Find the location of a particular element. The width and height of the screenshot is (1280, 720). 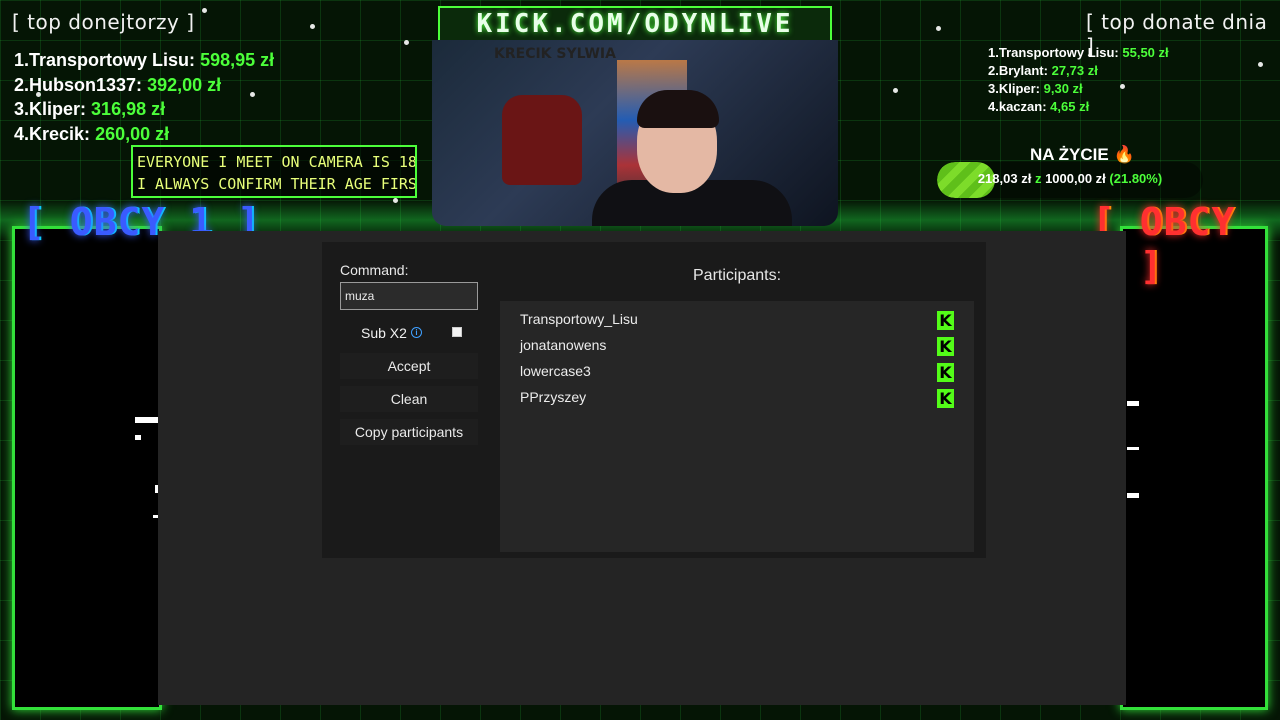

obcy-1-frame is located at coordinates (87, 468).